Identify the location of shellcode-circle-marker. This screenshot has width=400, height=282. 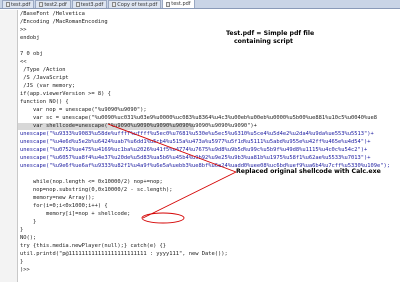
(163, 218).